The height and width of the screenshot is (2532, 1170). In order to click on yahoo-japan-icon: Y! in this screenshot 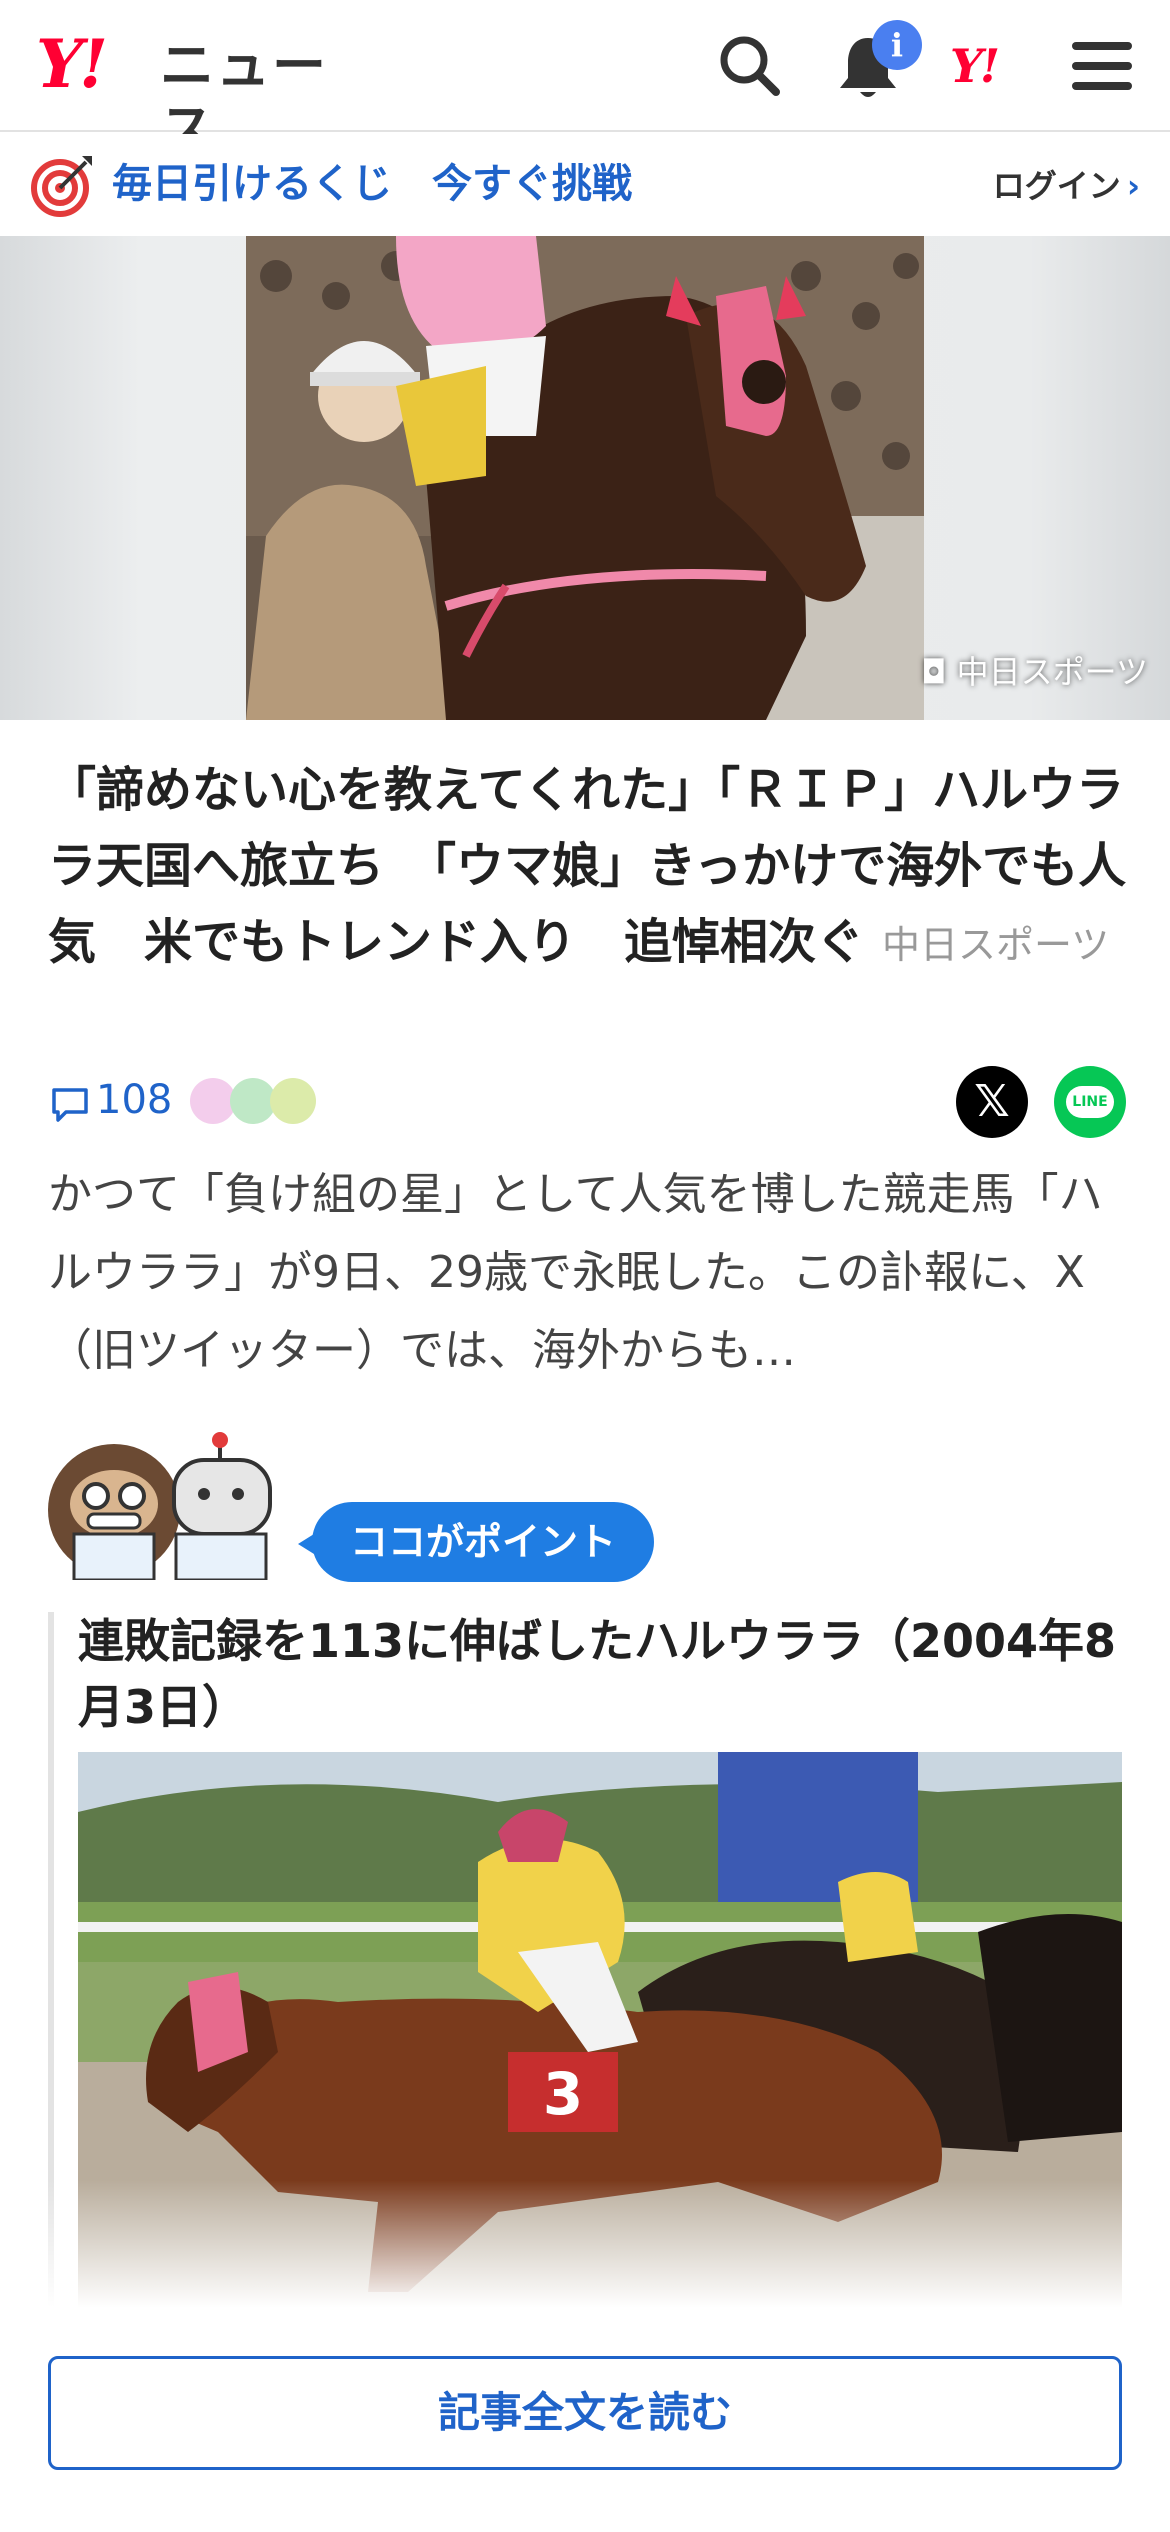, I will do `click(995, 66)`.